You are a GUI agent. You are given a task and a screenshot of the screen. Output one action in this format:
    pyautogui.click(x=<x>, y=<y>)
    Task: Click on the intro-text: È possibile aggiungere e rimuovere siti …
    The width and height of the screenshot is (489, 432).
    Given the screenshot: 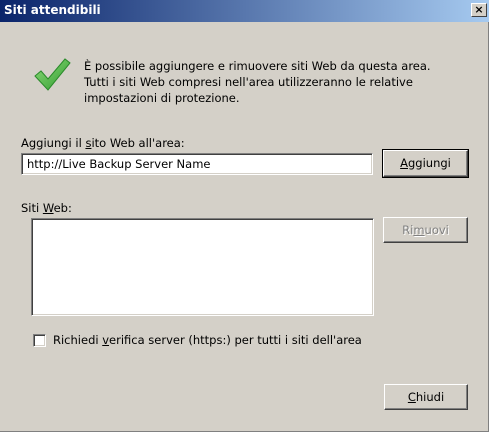 What is the action you would take?
    pyautogui.click(x=257, y=82)
    